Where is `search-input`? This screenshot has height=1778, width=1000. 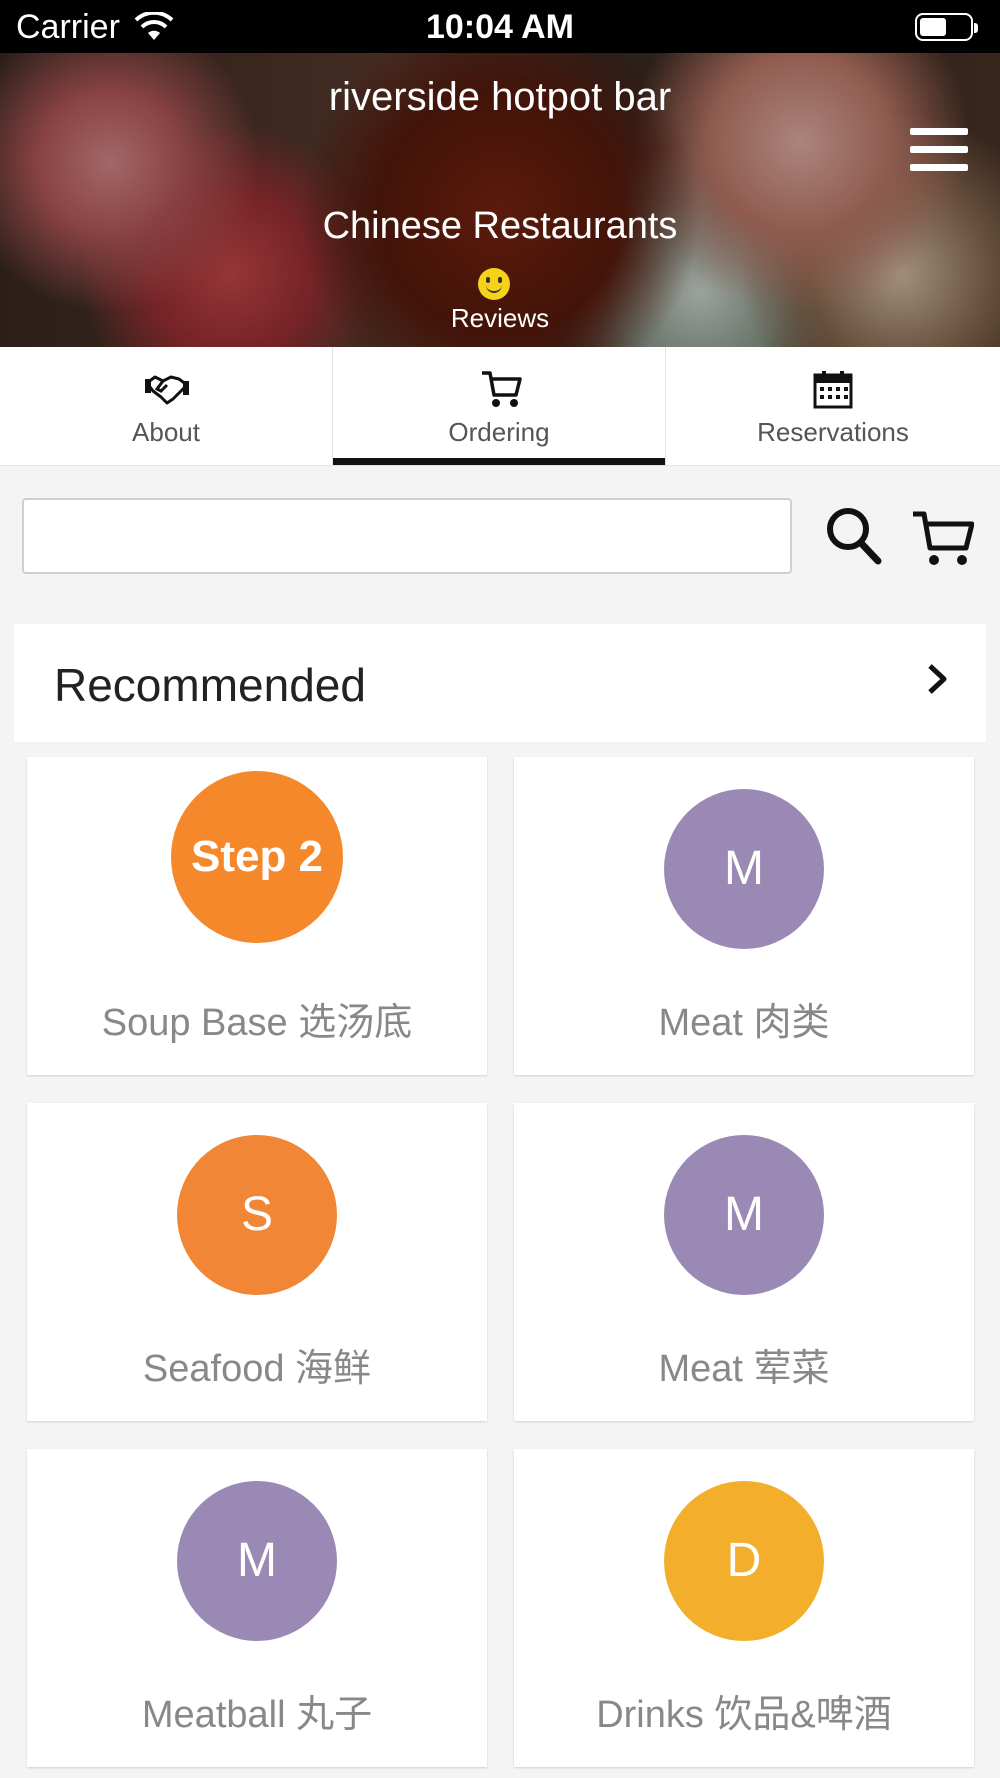
search-input is located at coordinates (407, 536).